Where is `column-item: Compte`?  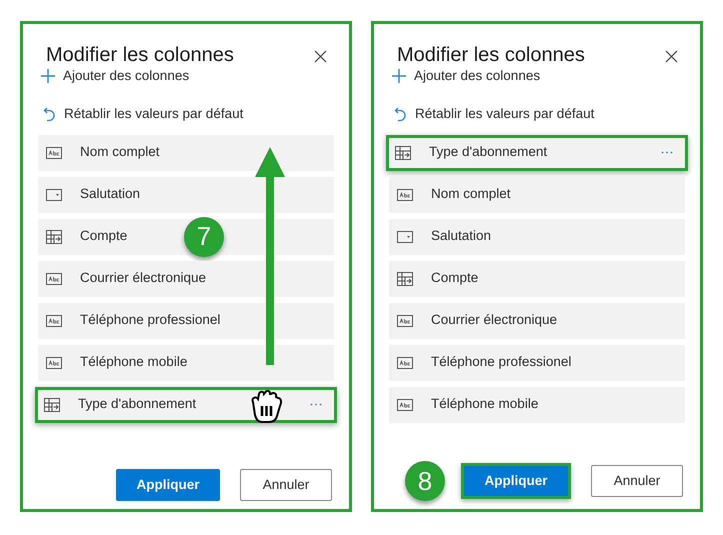
column-item: Compte is located at coordinates (537, 278).